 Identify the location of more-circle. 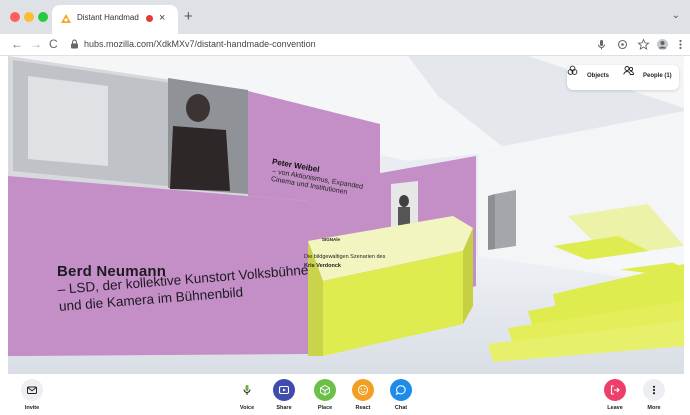
(654, 390).